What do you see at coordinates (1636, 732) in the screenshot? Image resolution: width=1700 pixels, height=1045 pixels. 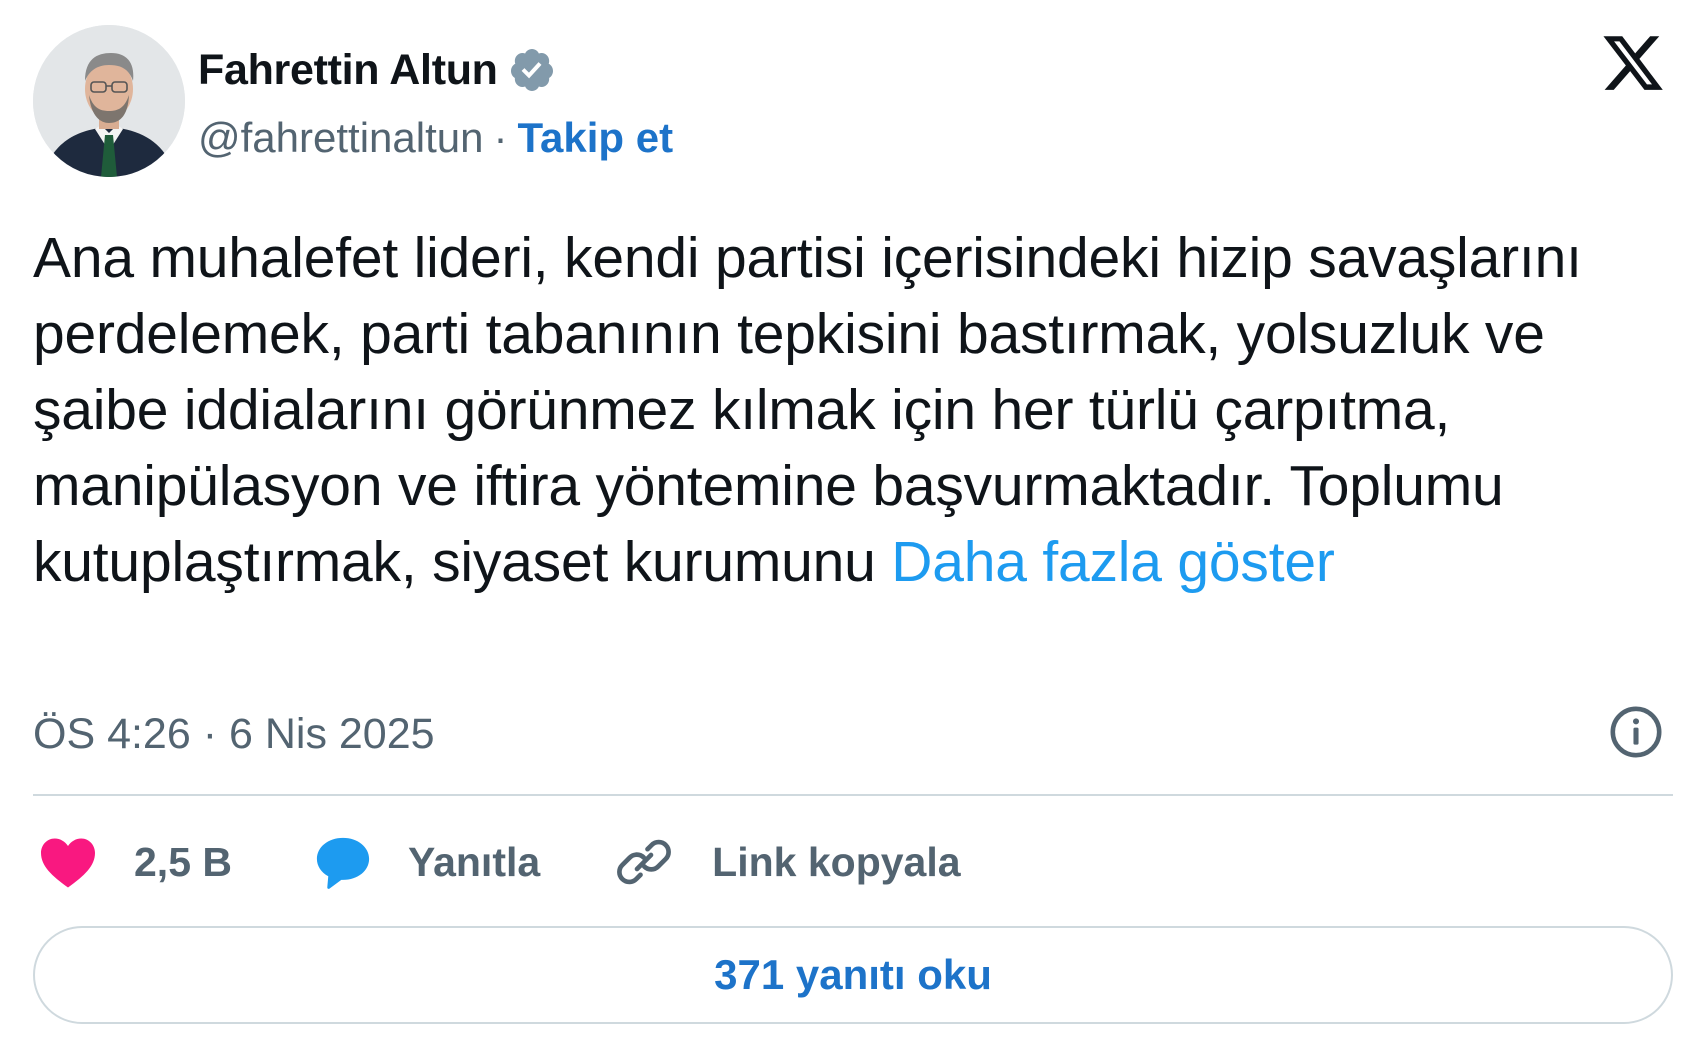 I see `info-icon` at bounding box center [1636, 732].